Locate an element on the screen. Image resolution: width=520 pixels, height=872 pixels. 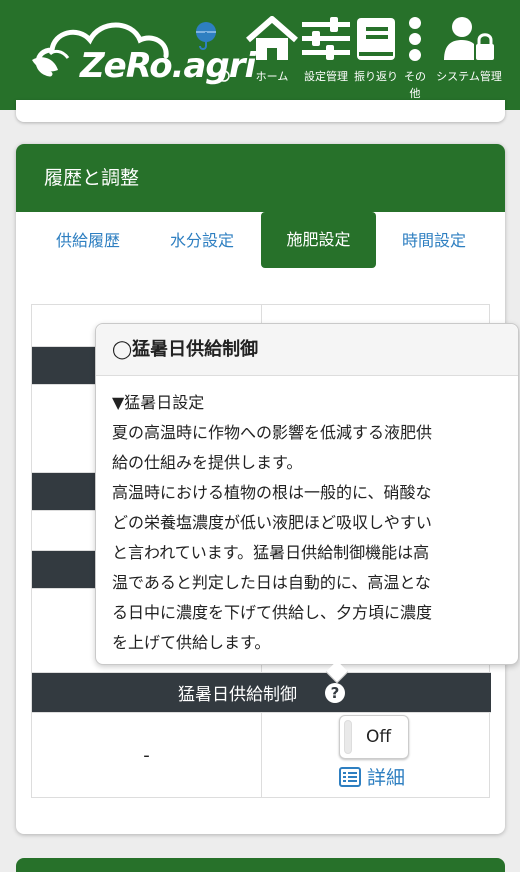
nav-settings: 設定管理 is located at coordinates (326, 58).